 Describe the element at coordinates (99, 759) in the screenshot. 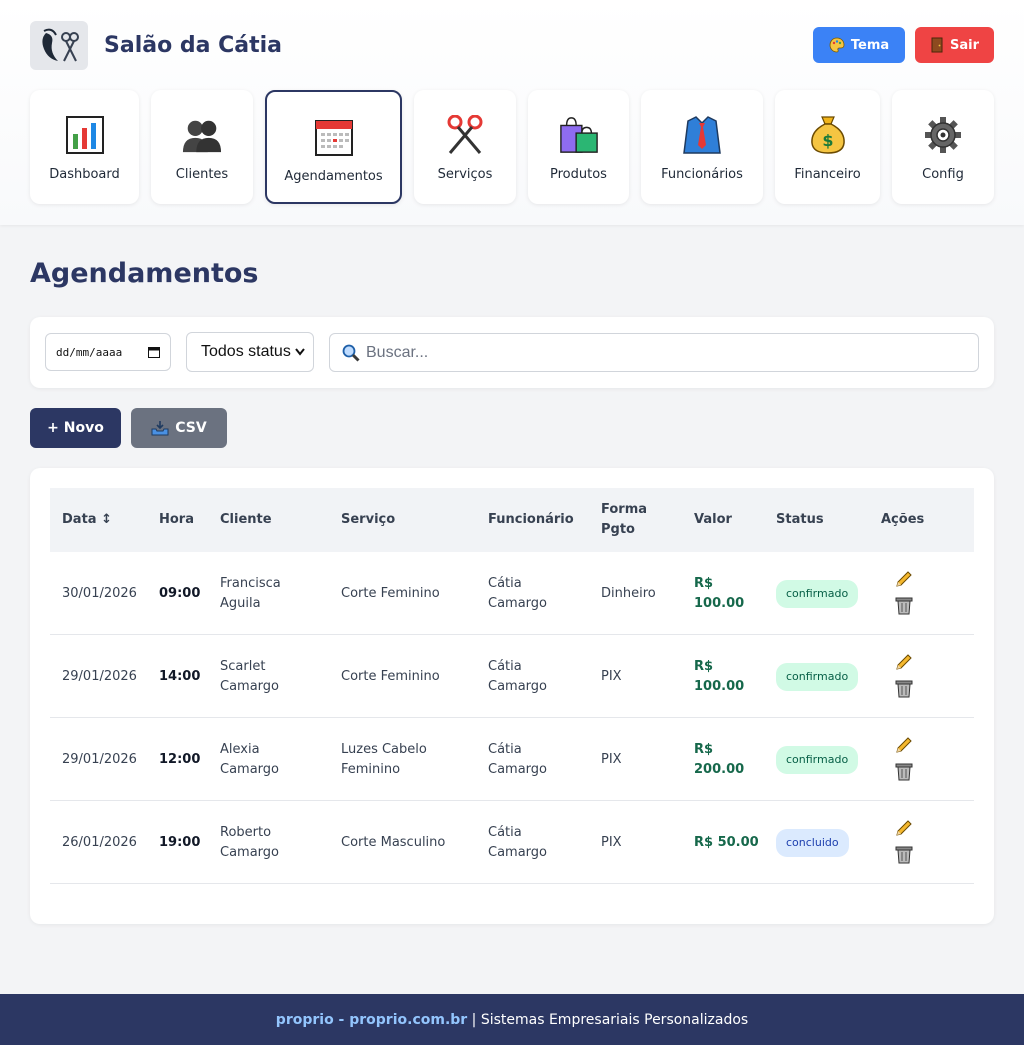

I see `cell-data: 29/01/2026` at that location.